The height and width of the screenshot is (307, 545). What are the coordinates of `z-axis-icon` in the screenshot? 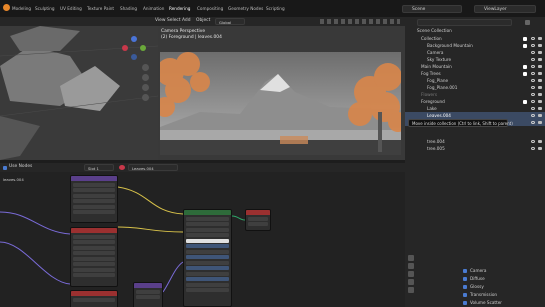 It's located at (134, 39).